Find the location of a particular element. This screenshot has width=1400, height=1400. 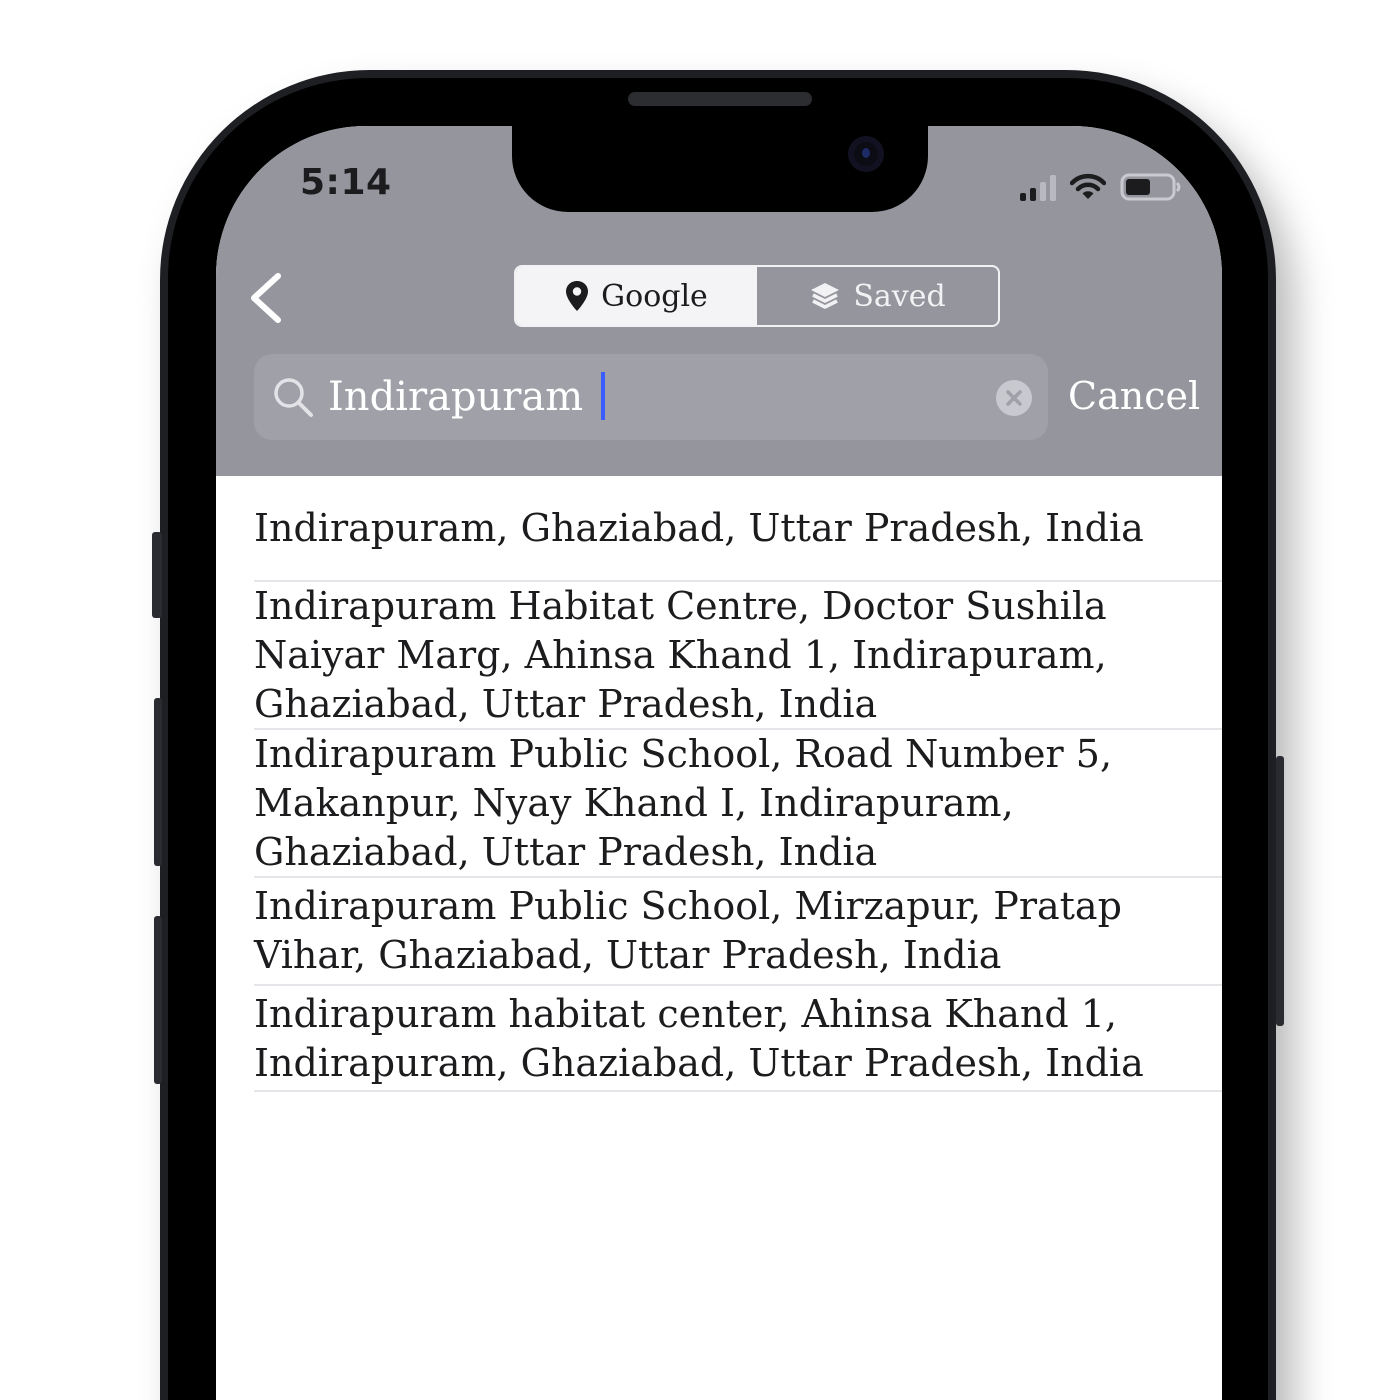

layers-icon is located at coordinates (825, 296).